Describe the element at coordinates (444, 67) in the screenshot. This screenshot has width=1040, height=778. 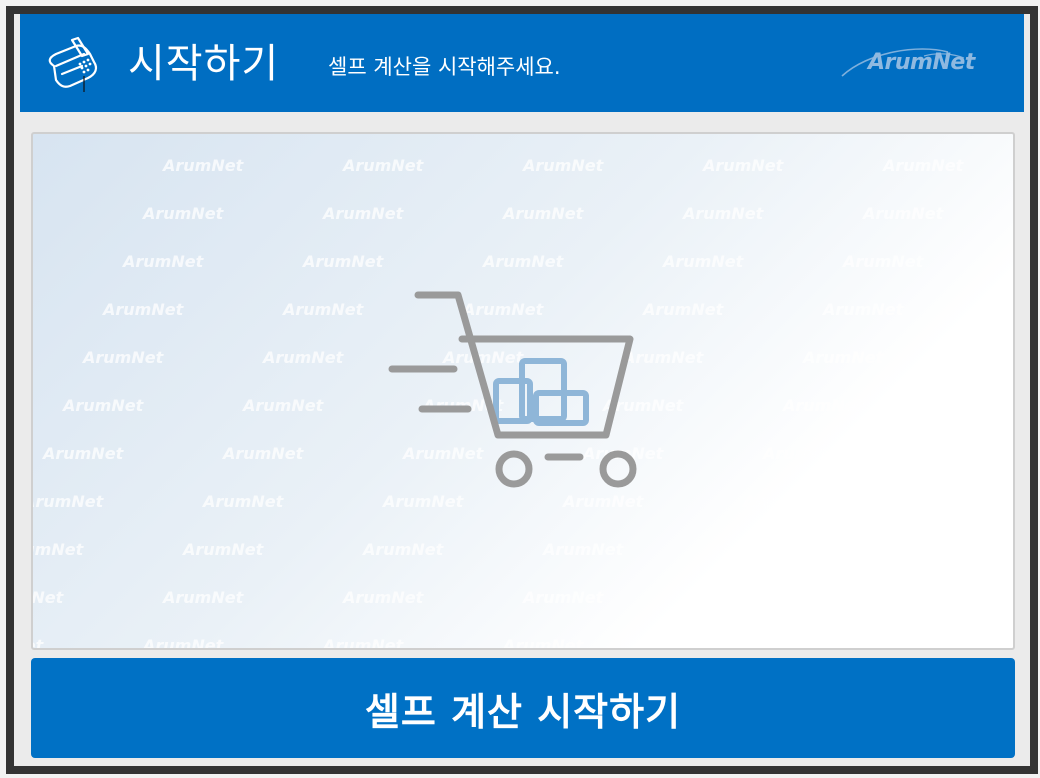
I see `page-subtitle: 셀프 계산을 시작해주세요.` at that location.